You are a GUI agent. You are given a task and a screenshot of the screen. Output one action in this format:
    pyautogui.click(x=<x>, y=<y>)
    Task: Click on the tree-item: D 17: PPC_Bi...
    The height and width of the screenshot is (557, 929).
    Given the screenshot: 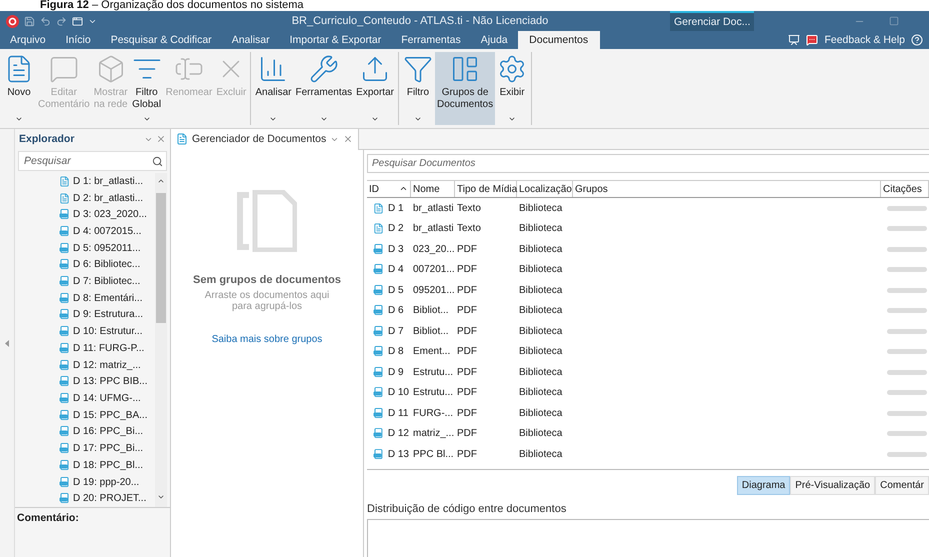 What is the action you would take?
    pyautogui.click(x=108, y=448)
    